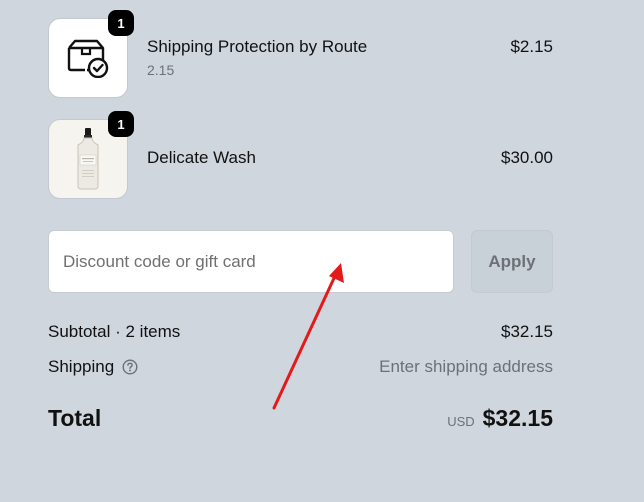 The width and height of the screenshot is (644, 502). Describe the element at coordinates (88, 58) in the screenshot. I see `shipping-protection-icon` at that location.